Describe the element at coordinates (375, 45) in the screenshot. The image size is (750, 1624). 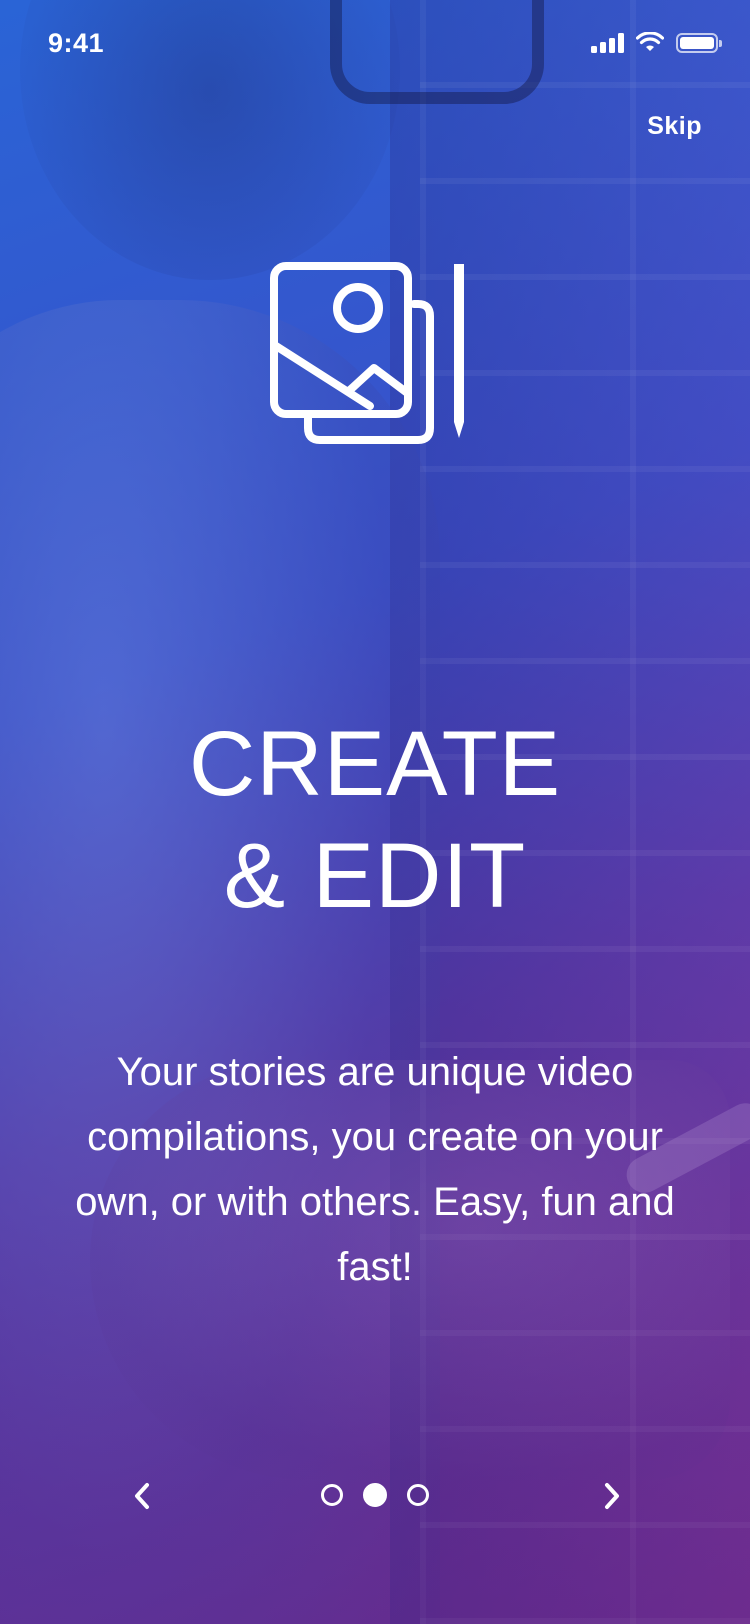
I see `status-bar: 9:41` at that location.